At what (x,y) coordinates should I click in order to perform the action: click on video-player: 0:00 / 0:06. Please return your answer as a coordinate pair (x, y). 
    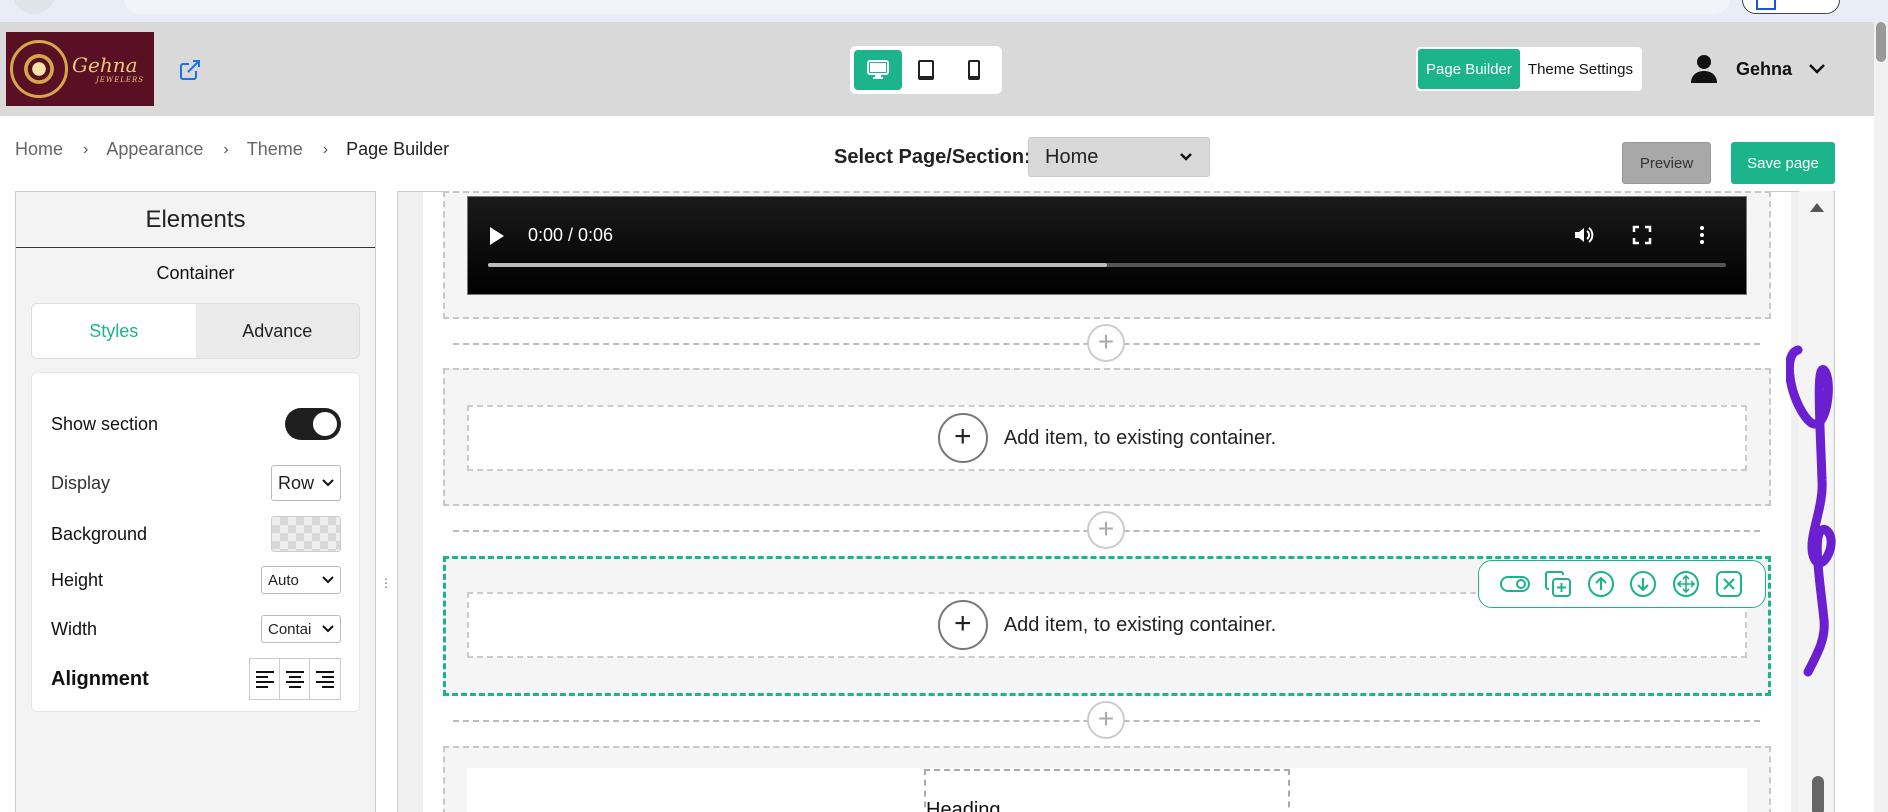
    Looking at the image, I should click on (1107, 245).